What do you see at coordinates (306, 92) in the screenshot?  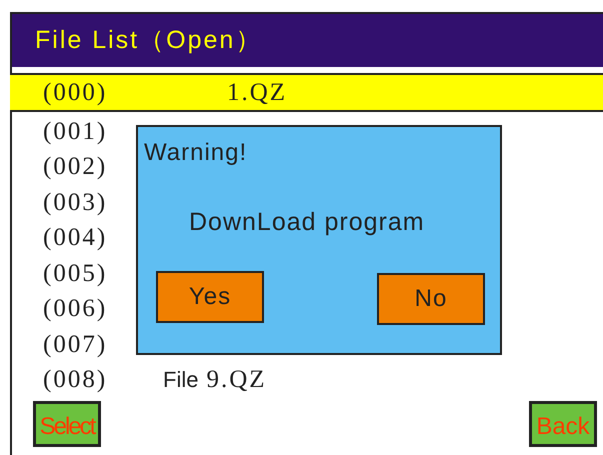 I see `file-row: (000) 1.QZ` at bounding box center [306, 92].